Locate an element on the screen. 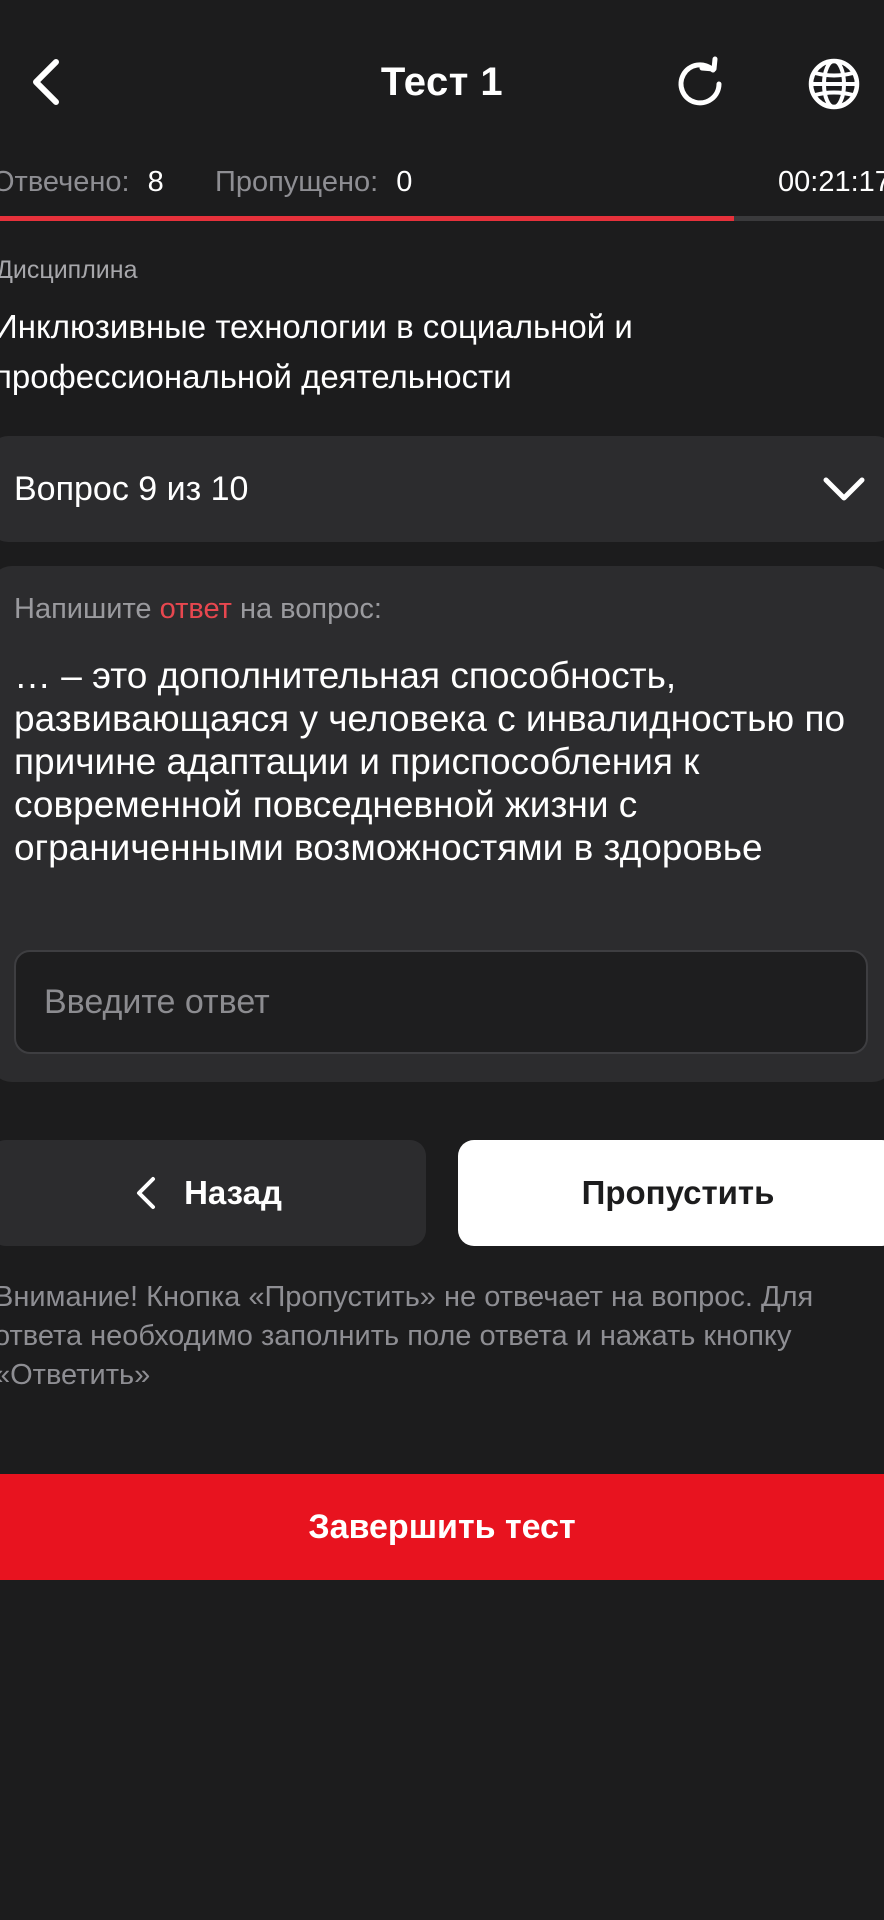  skipped-label: Пропущено: is located at coordinates (297, 182).